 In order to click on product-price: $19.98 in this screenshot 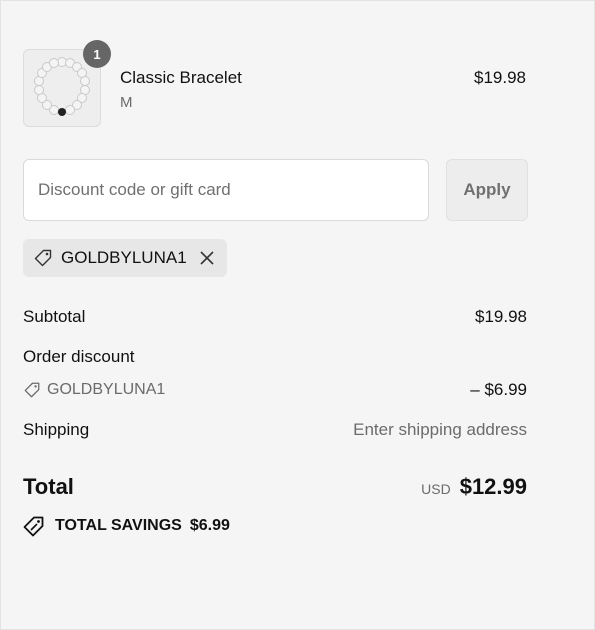, I will do `click(500, 77)`.